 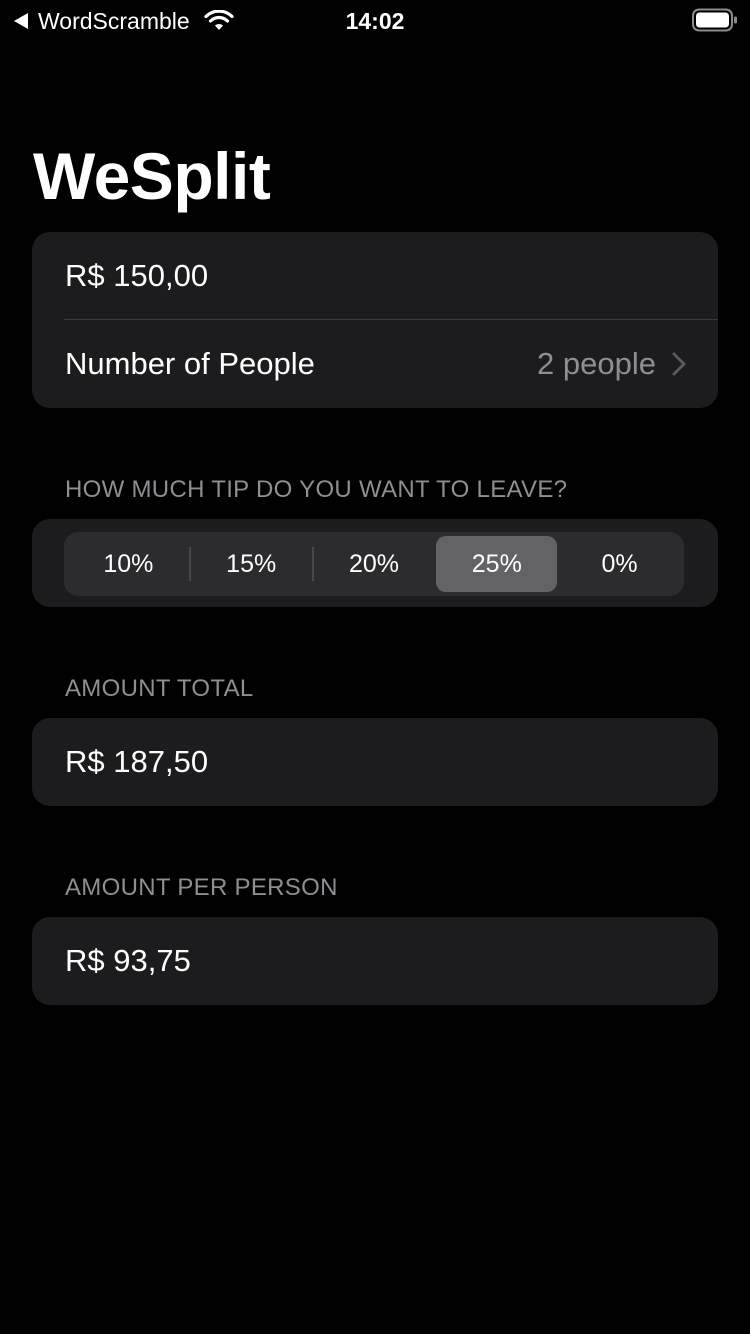 What do you see at coordinates (714, 20) in the screenshot?
I see `battery-icon` at bounding box center [714, 20].